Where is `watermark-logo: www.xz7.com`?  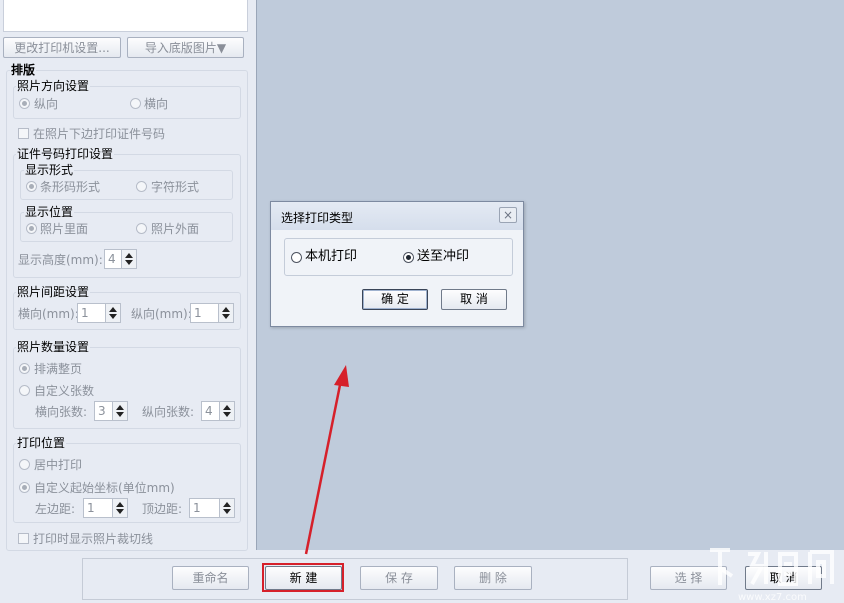
watermark-logo: www.xz7.com is located at coordinates (772, 575).